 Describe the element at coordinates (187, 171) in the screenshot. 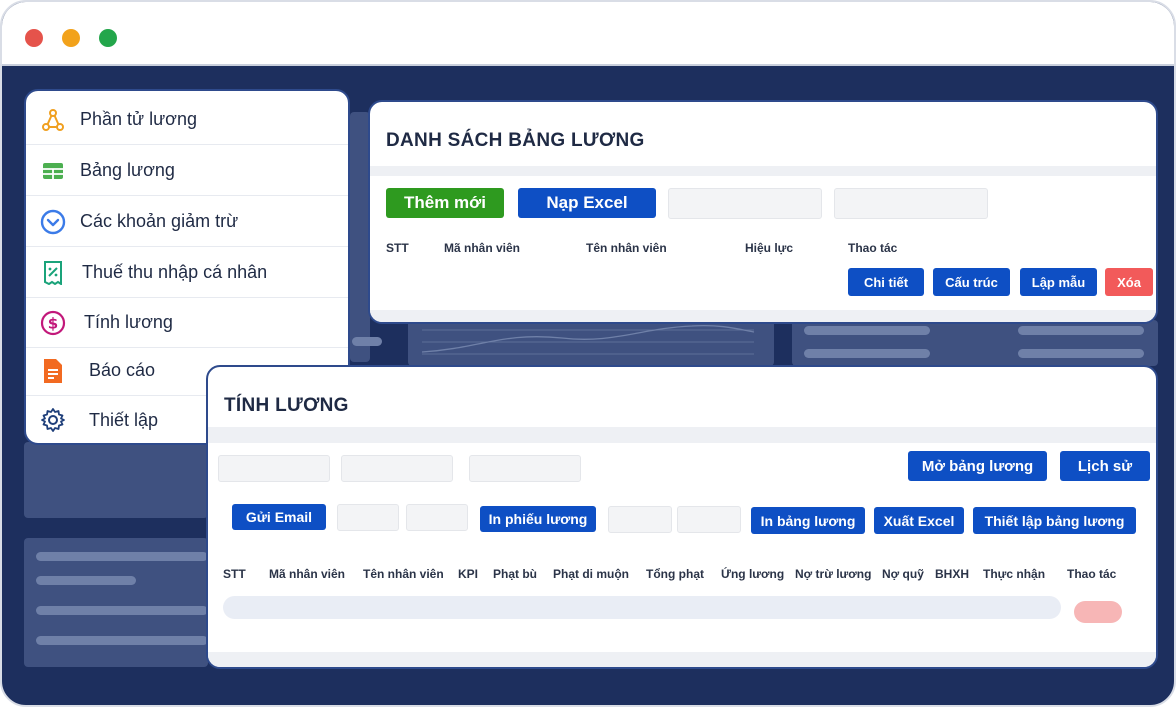

I see `menu-item-payroll: Bảng lương` at that location.